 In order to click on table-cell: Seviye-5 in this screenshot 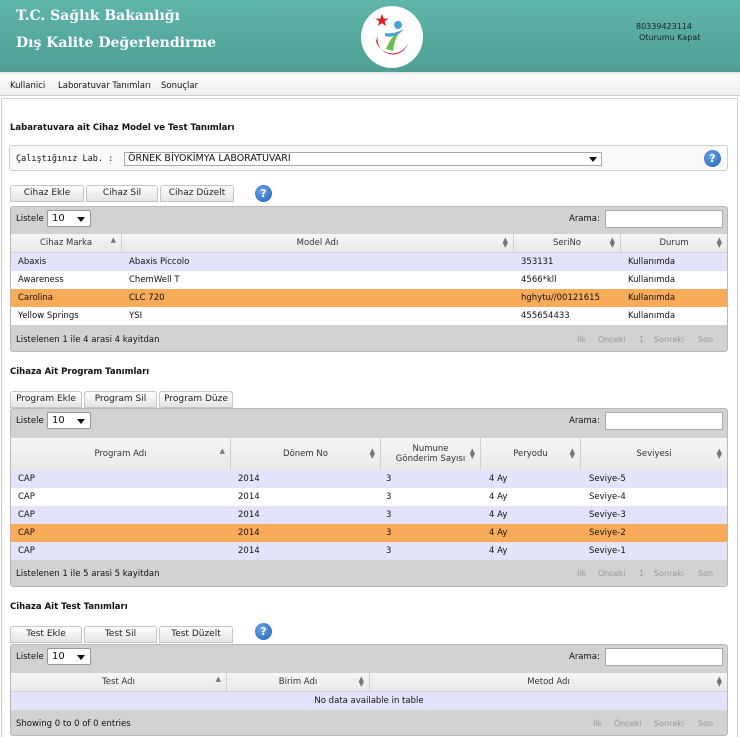, I will do `click(607, 479)`.